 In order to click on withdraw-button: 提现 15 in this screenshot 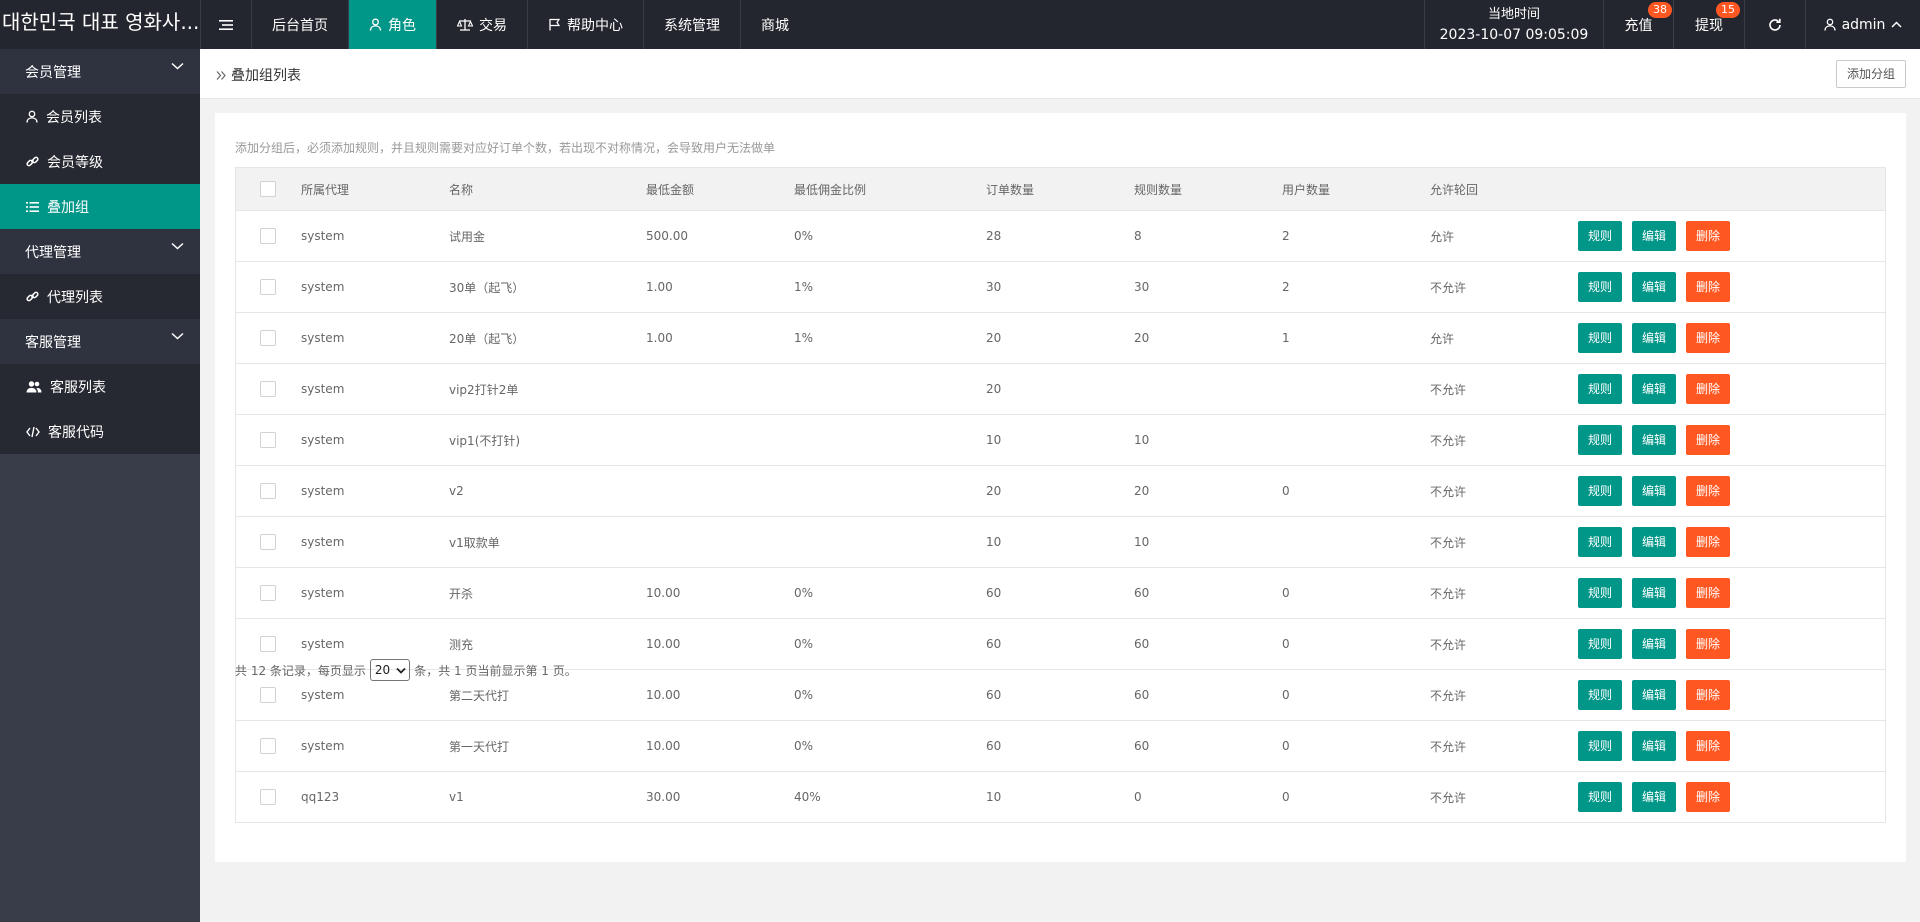, I will do `click(1708, 24)`.